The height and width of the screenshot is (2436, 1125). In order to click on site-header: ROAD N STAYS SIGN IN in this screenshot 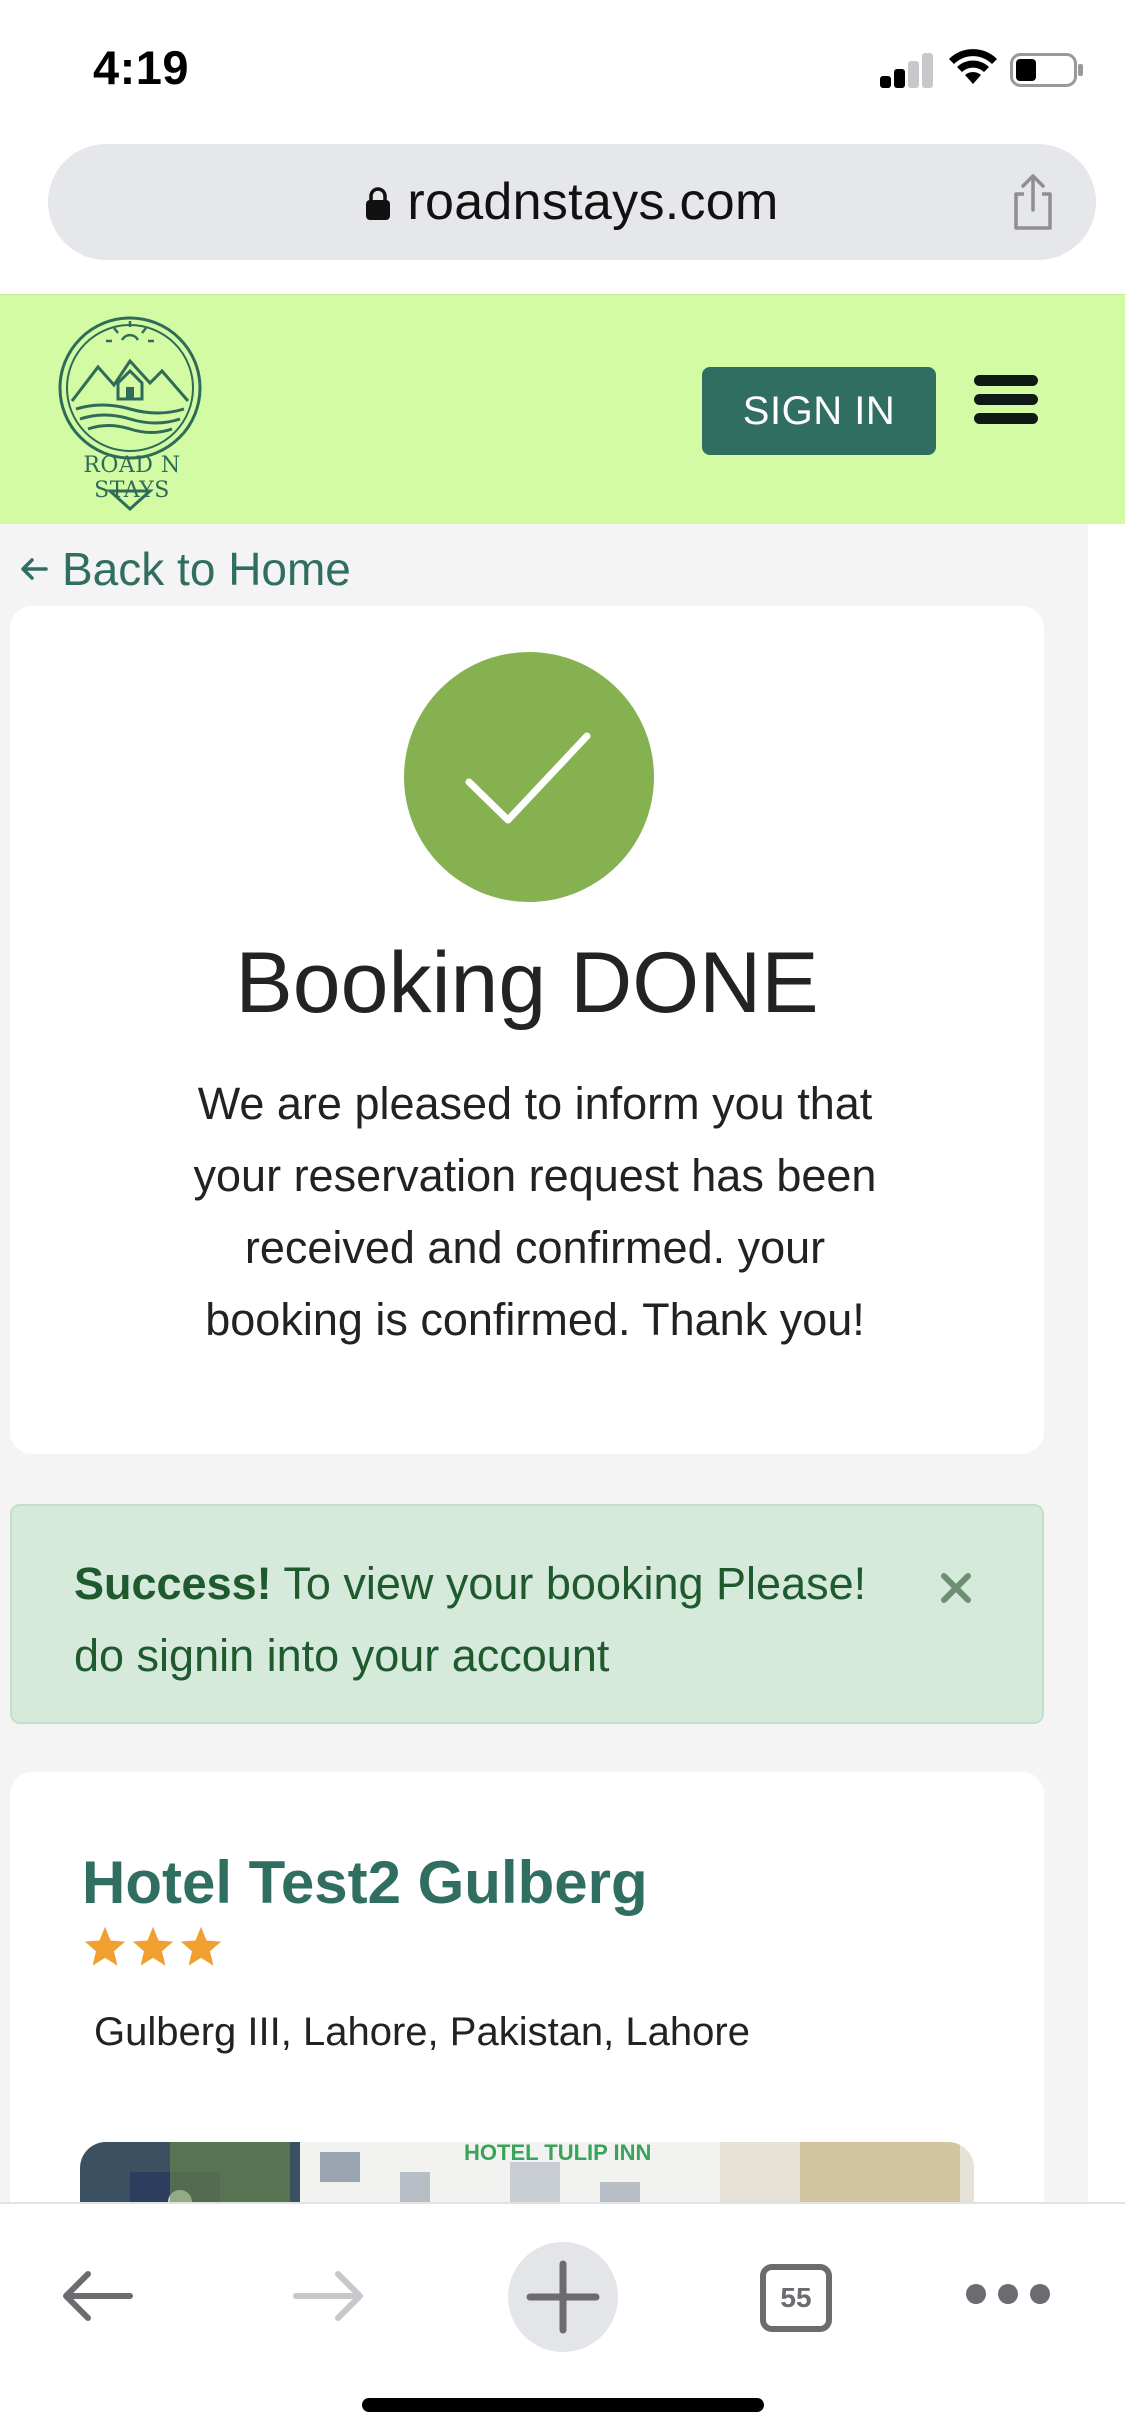, I will do `click(562, 409)`.